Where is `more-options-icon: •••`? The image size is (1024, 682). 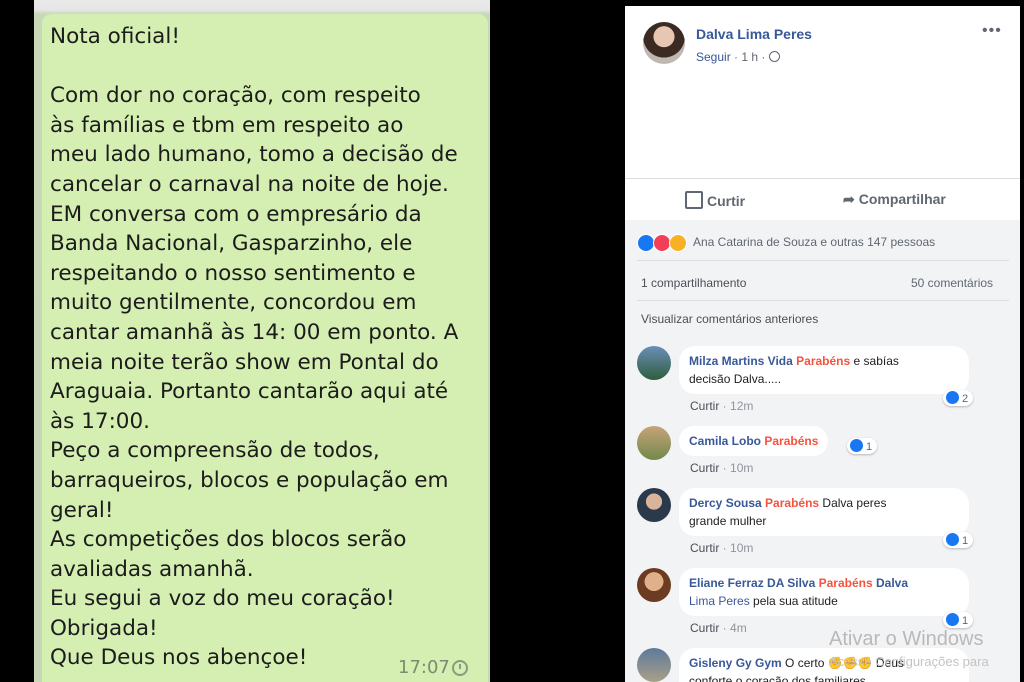
more-options-icon: ••• is located at coordinates (992, 31).